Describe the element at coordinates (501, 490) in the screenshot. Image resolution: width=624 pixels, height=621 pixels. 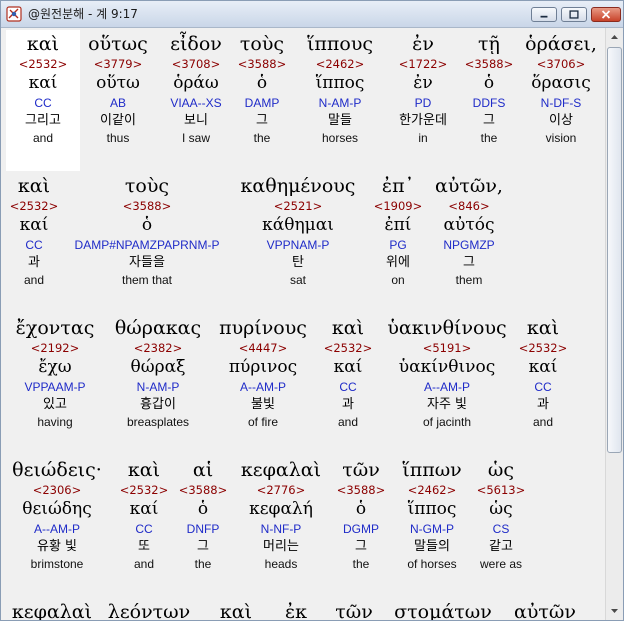
I see `strong-number: <5613>` at that location.